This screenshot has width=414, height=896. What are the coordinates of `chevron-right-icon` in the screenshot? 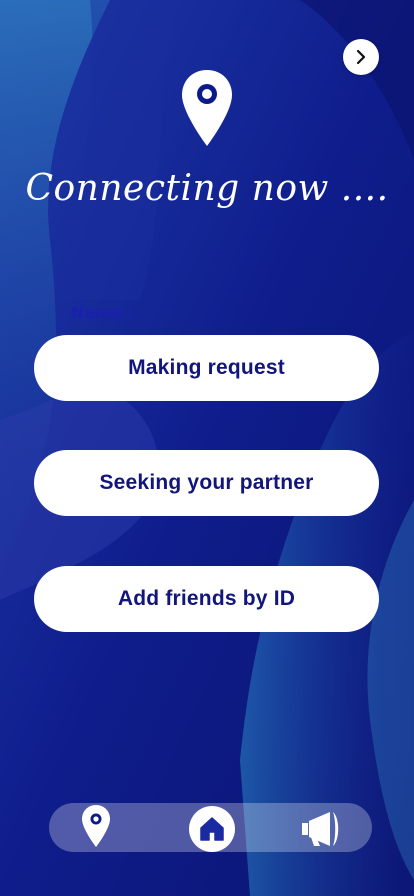 It's located at (361, 57).